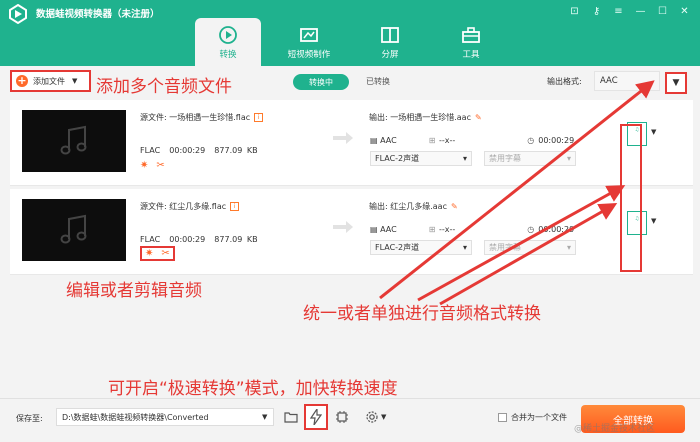  What do you see at coordinates (684, 11) in the screenshot?
I see `close-icon: ✕` at bounding box center [684, 11].